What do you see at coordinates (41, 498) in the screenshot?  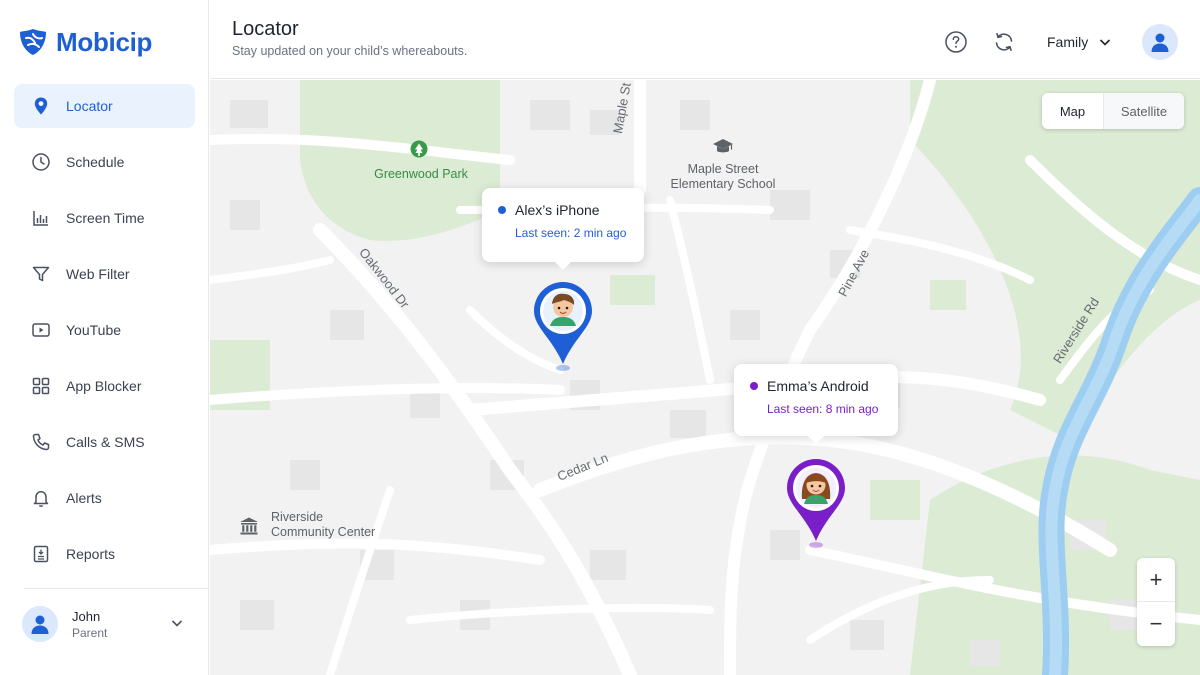 I see `bell-icon` at bounding box center [41, 498].